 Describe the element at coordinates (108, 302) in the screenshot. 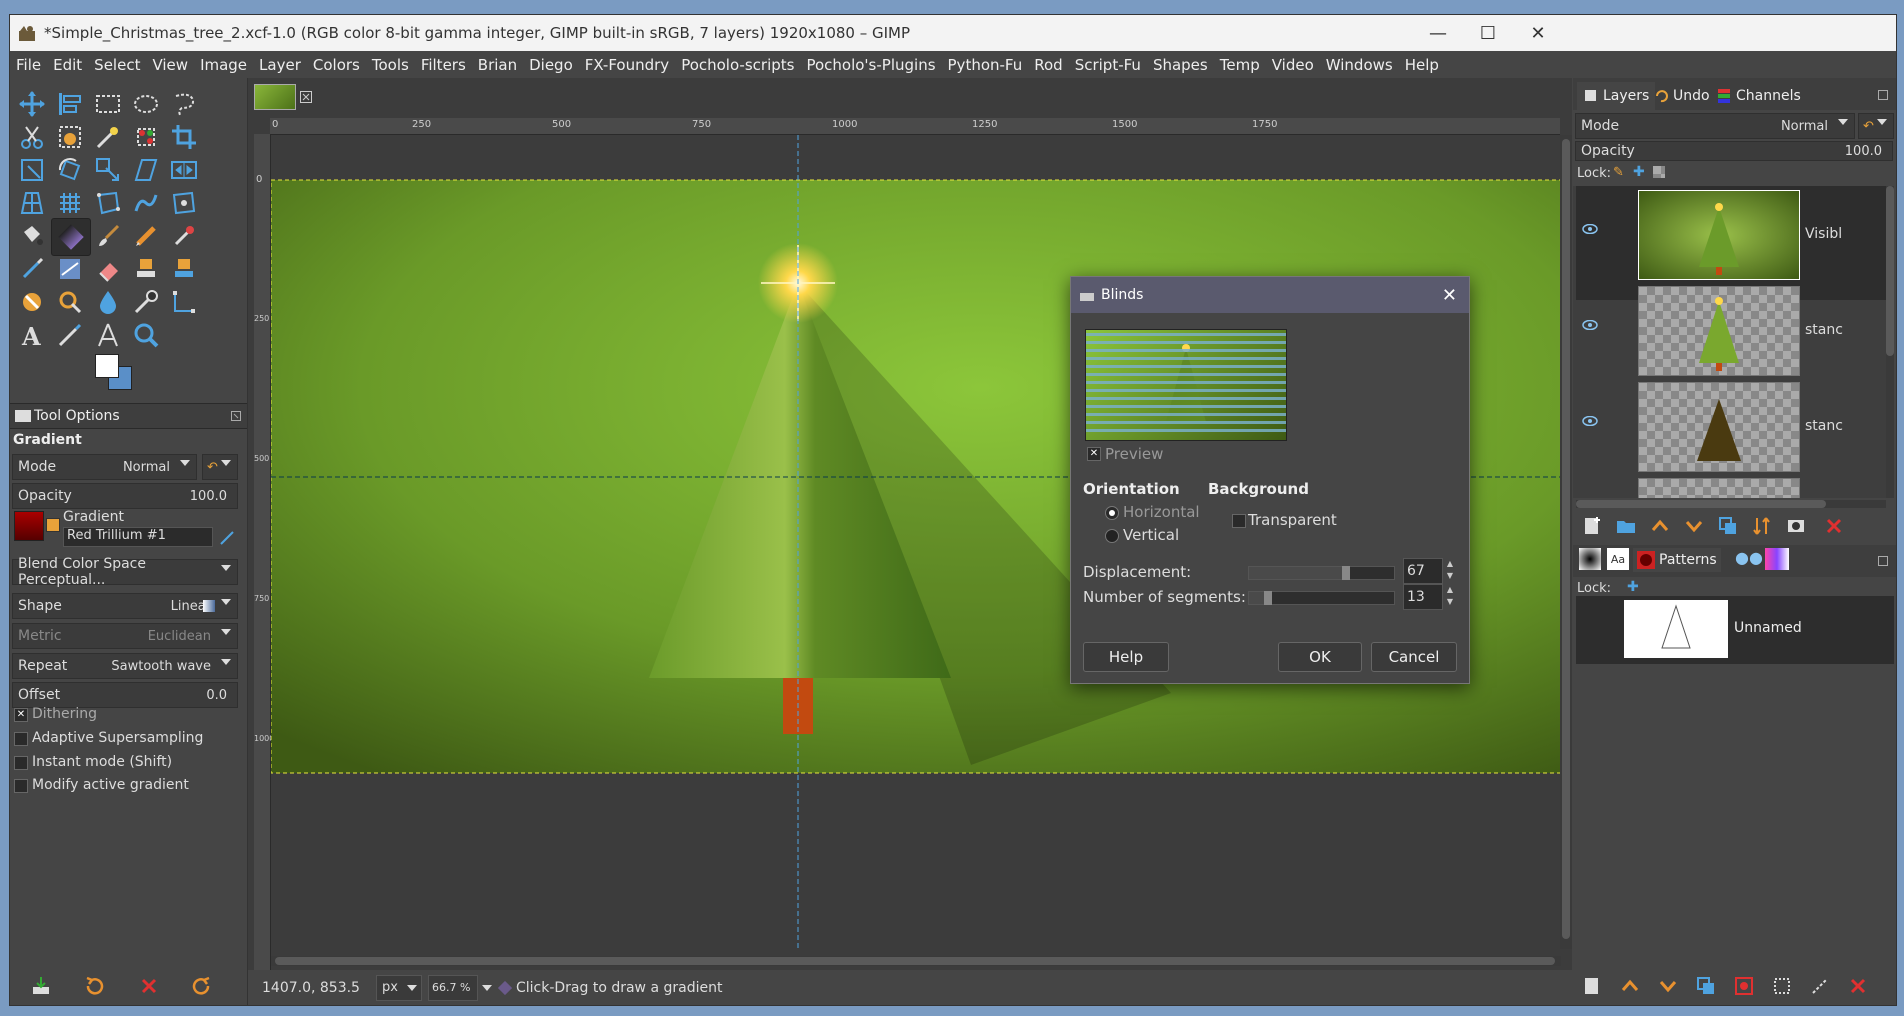

I see `blur-sharpen-icon` at that location.